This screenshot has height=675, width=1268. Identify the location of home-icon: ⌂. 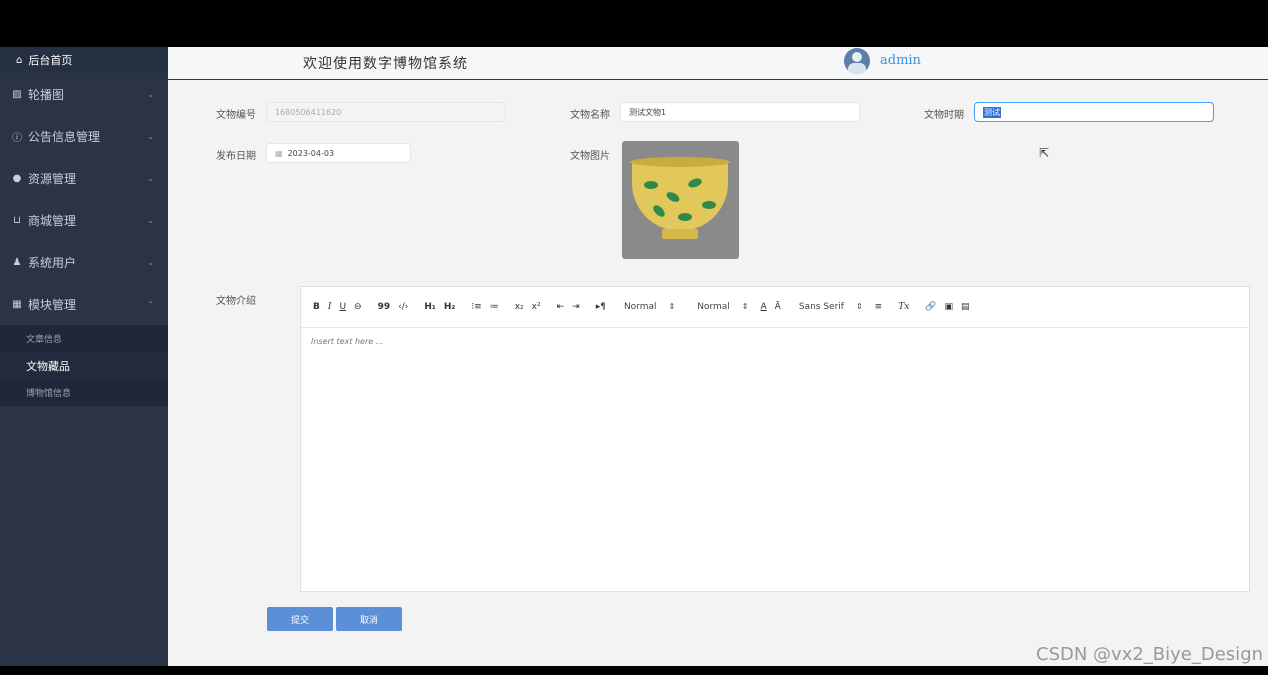
(19, 60).